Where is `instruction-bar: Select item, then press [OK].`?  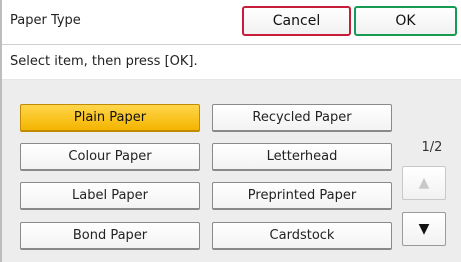 instruction-bar: Select item, then press [OK]. is located at coordinates (231, 62).